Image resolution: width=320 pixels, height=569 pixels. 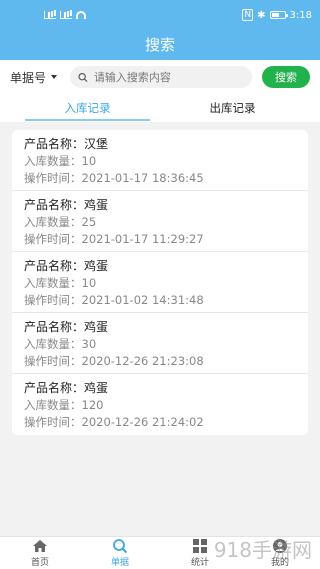 I want to click on quantity-line: 入库数量：30, so click(x=160, y=344).